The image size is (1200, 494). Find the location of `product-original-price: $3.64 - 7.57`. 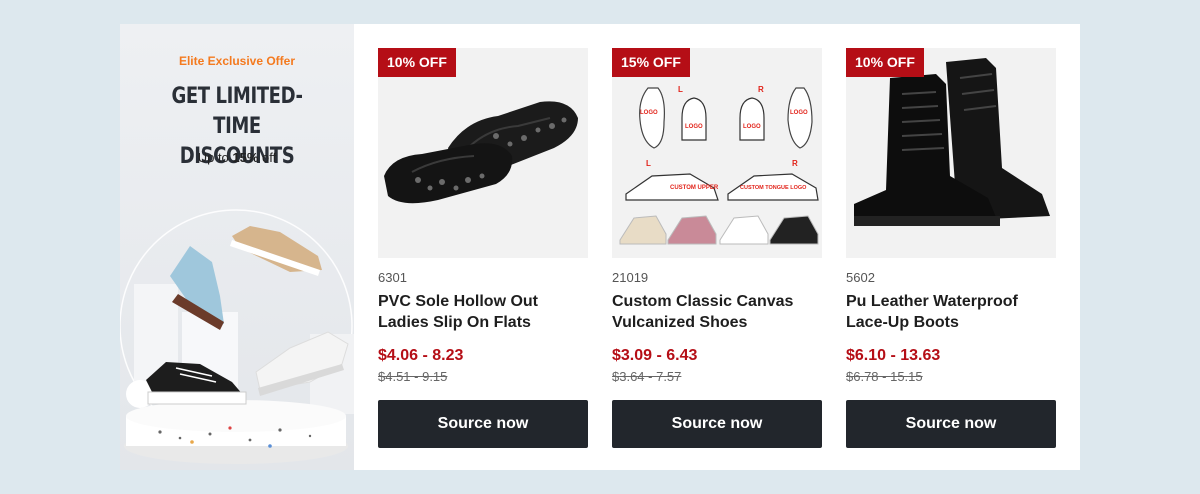

product-original-price: $3.64 - 7.57 is located at coordinates (647, 376).